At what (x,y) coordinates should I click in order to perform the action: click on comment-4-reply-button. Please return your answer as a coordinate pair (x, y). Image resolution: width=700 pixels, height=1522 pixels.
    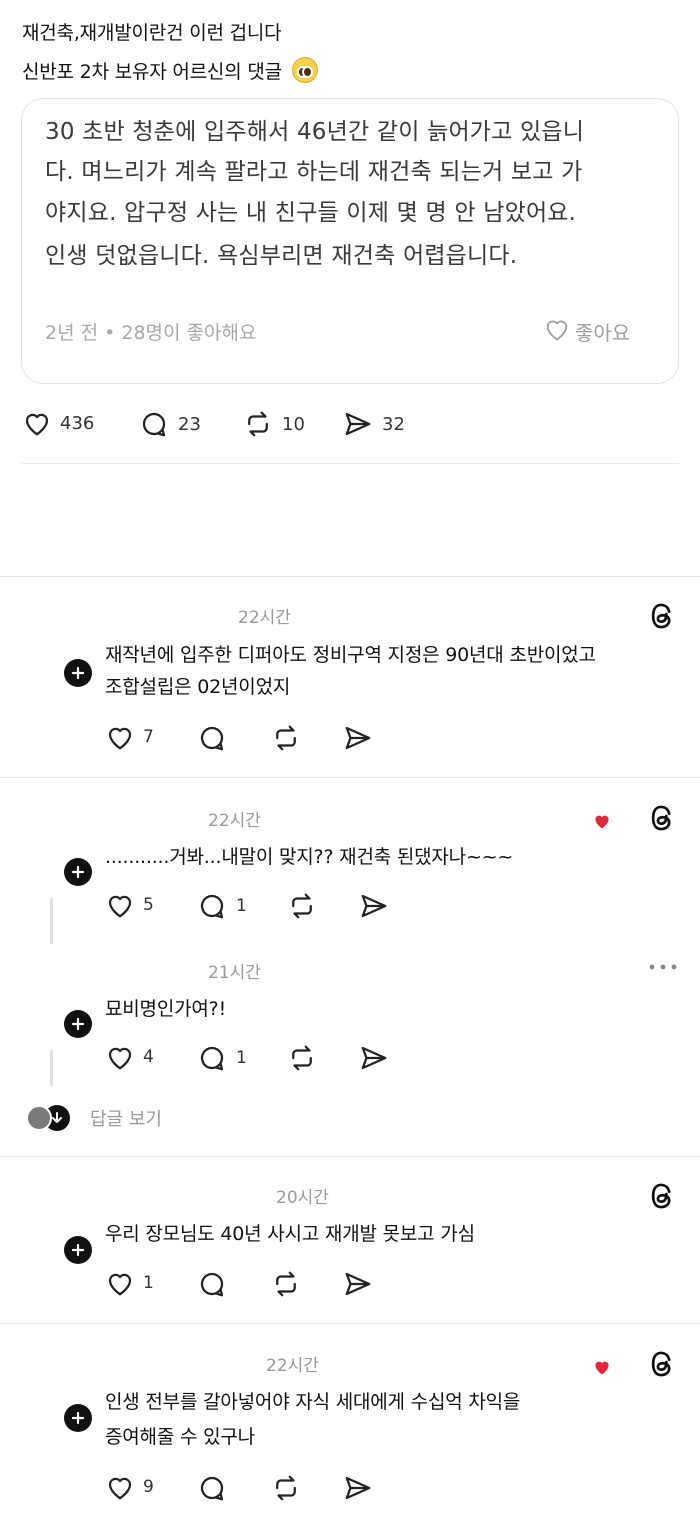
    Looking at the image, I should click on (212, 1284).